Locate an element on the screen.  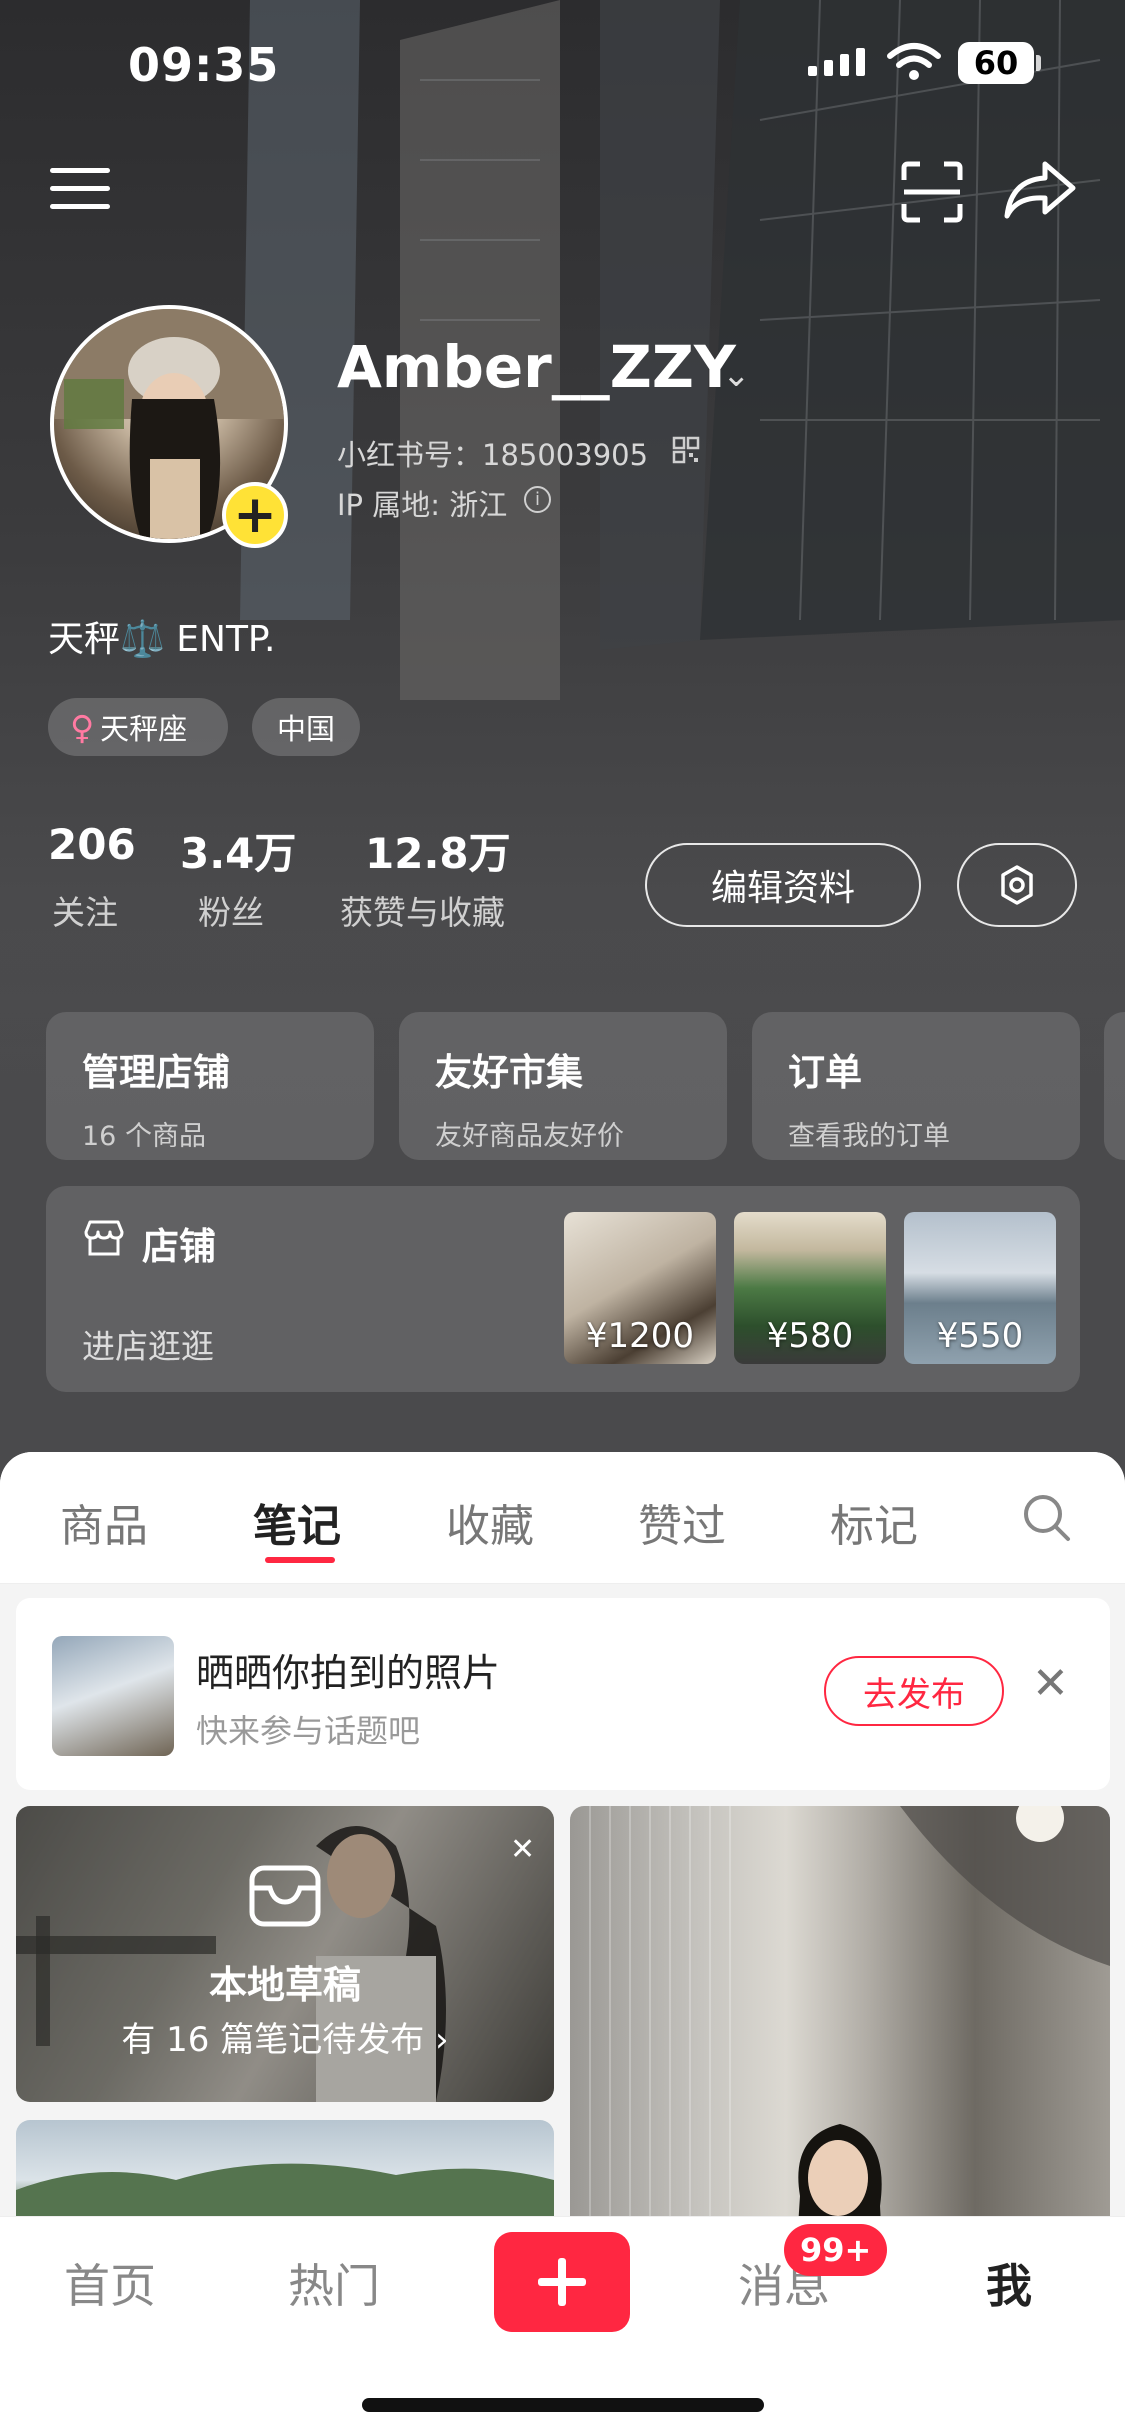
add-avatar-button: + is located at coordinates (255, 515).